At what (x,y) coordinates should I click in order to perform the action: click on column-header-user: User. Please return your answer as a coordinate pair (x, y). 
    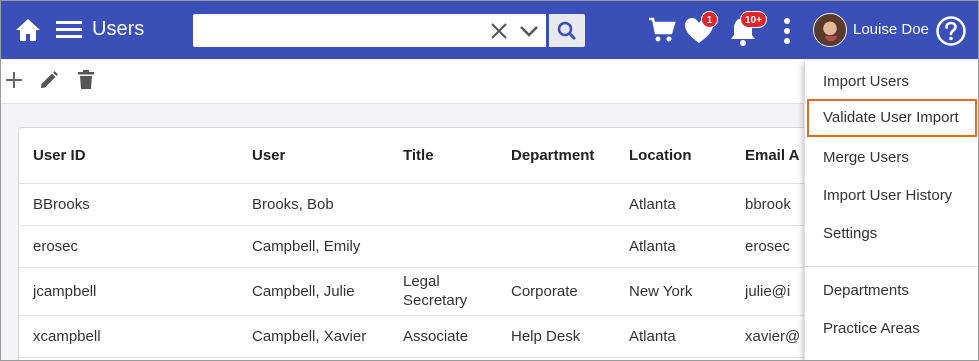
    Looking at the image, I should click on (327, 156).